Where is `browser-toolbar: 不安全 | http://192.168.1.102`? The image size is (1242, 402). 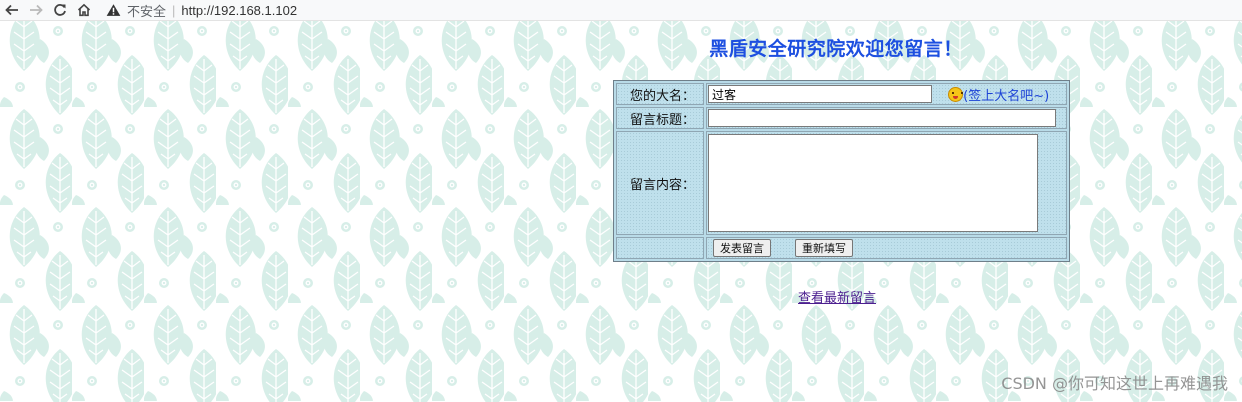
browser-toolbar: 不安全 | http://192.168.1.102 is located at coordinates (621, 10).